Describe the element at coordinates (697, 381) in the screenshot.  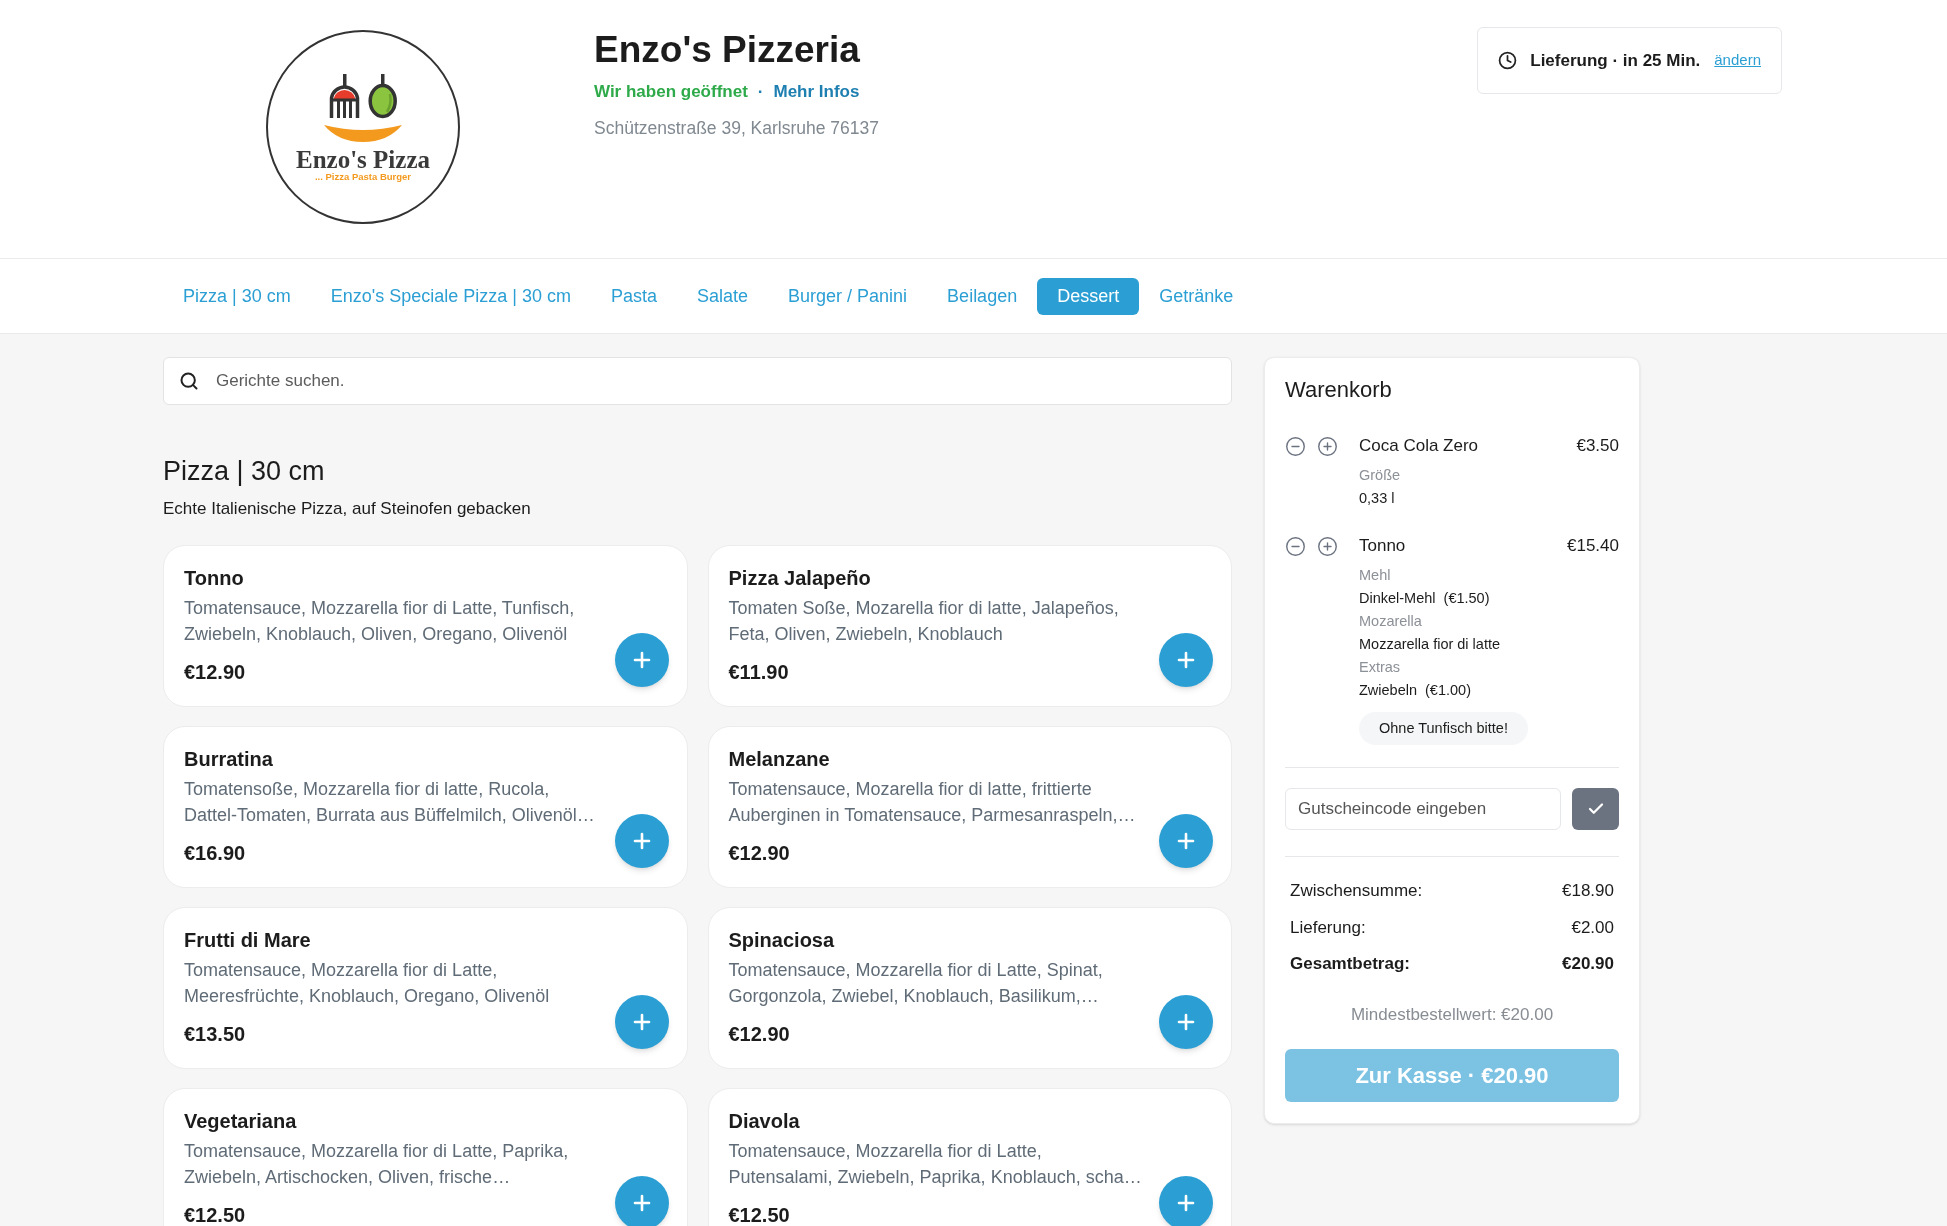
I see `search-field: Gerichte suchen.` at that location.